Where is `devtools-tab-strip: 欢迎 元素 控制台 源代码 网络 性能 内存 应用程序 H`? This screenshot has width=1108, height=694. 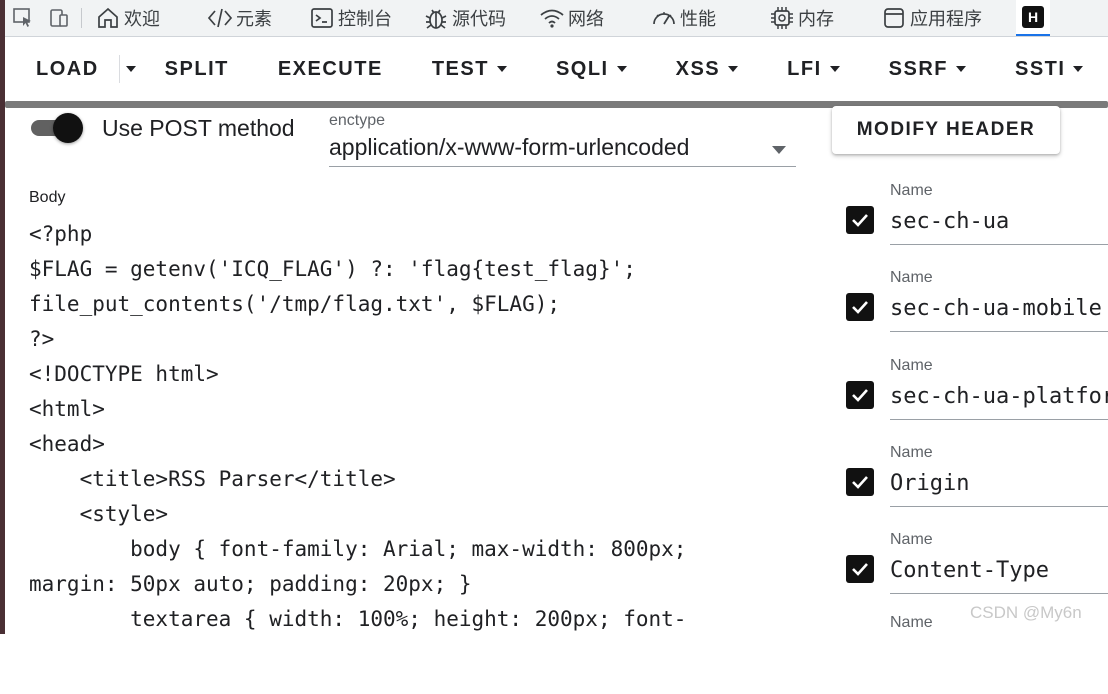 devtools-tab-strip: 欢迎 元素 控制台 源代码 网络 性能 内存 应用程序 H is located at coordinates (556, 18).